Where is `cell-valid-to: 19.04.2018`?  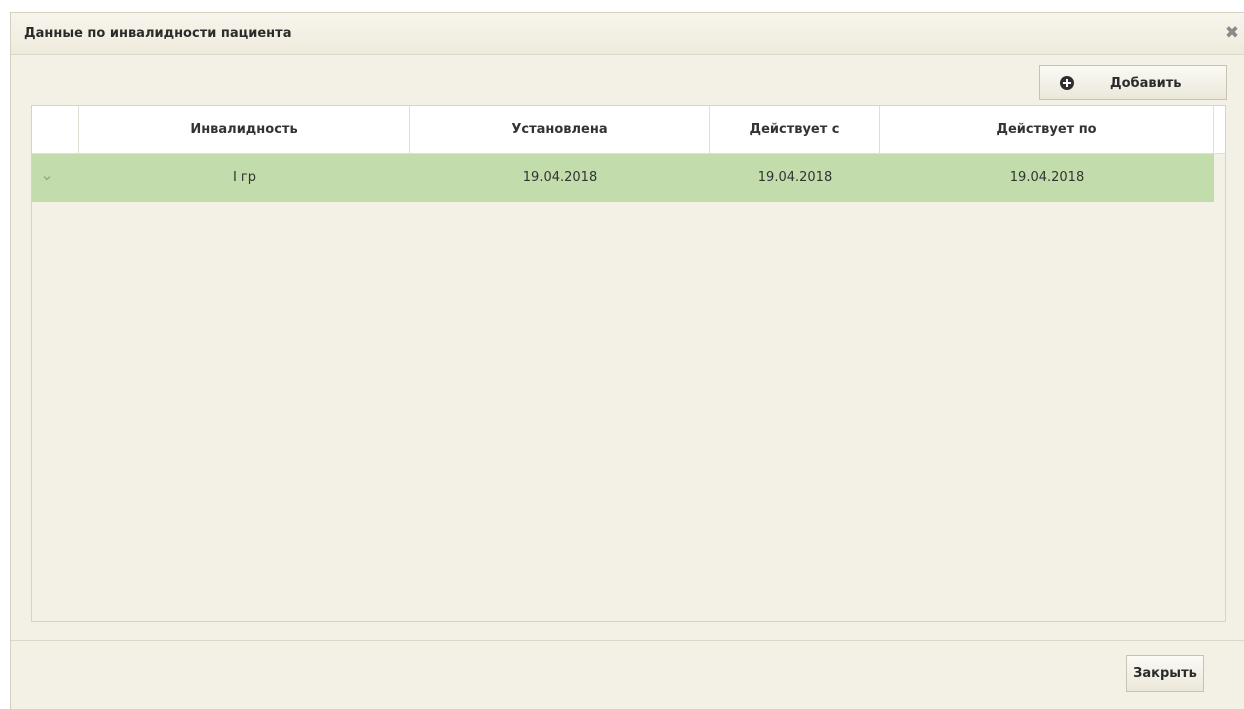 cell-valid-to: 19.04.2018 is located at coordinates (1047, 177).